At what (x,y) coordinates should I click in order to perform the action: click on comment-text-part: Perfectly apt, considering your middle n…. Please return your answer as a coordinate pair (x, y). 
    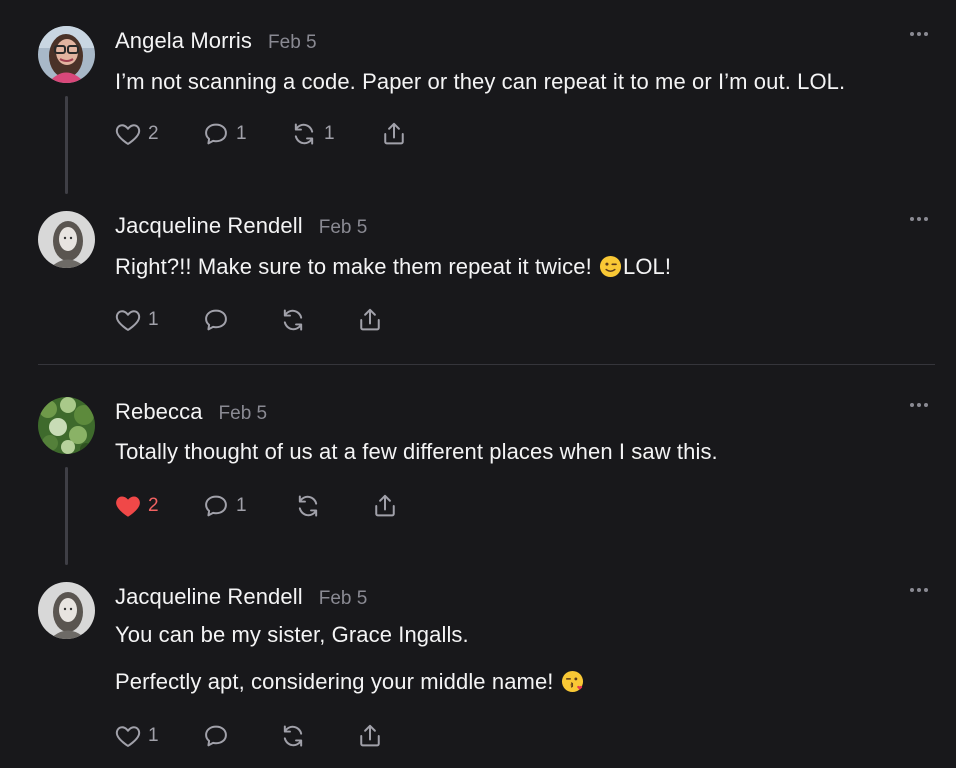
    Looking at the image, I should click on (337, 681).